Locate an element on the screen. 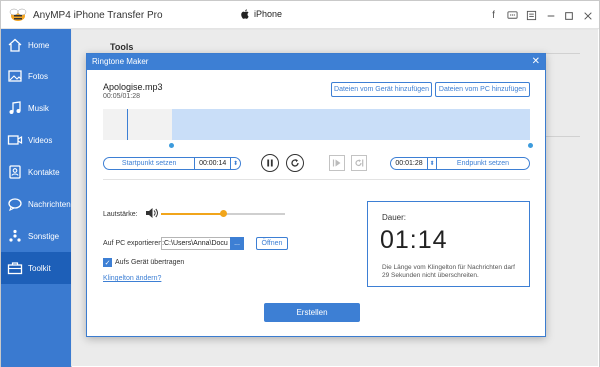  end-time-spinner-icon: ⬍ is located at coordinates (432, 163).